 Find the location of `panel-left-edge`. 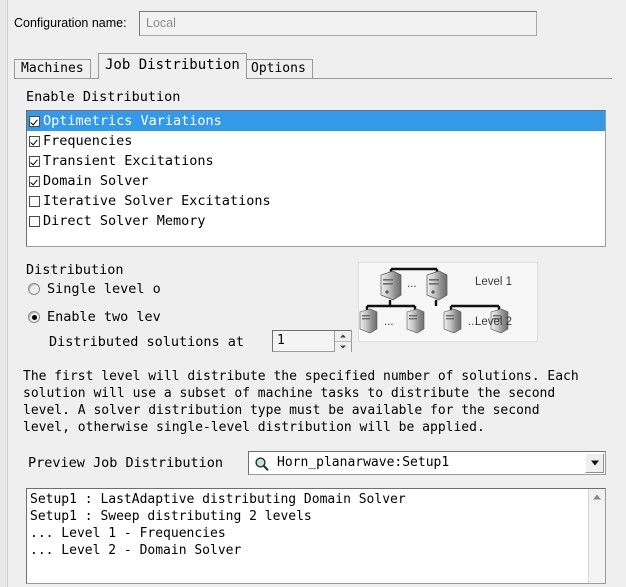

panel-left-edge is located at coordinates (4, 293).